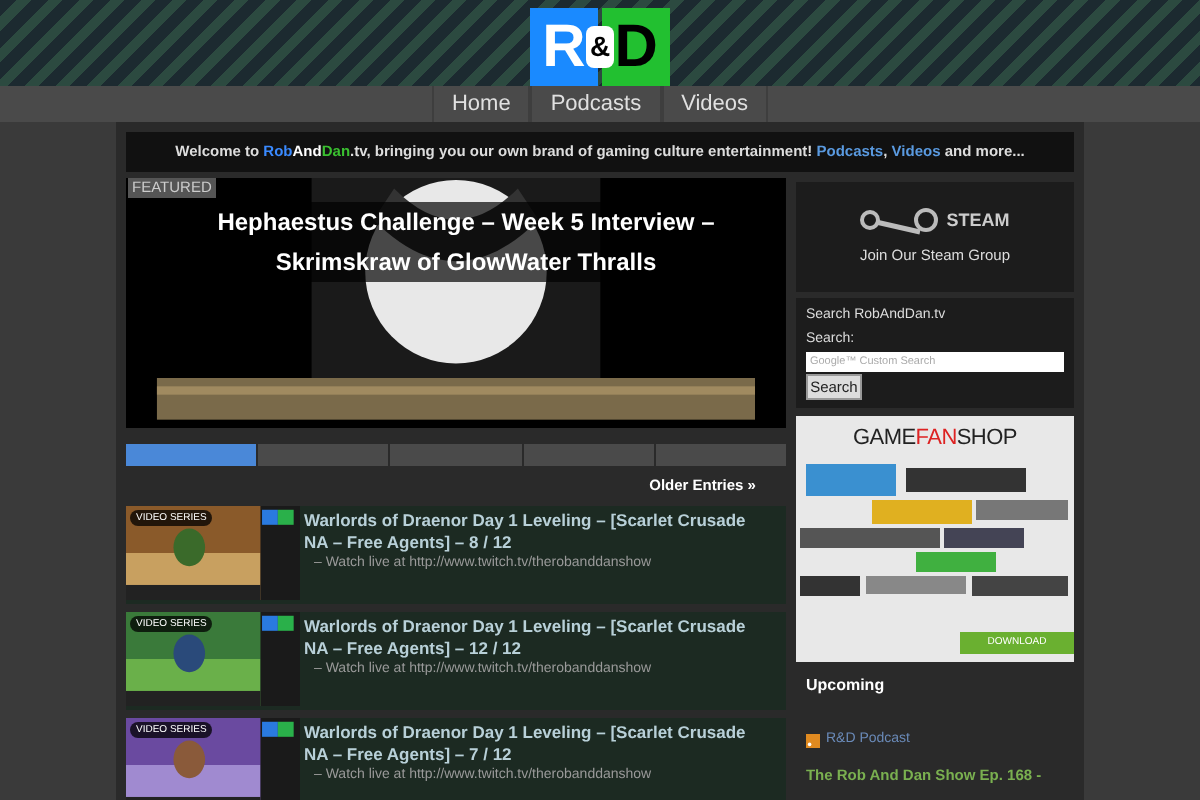 Image resolution: width=1200 pixels, height=800 pixels. I want to click on shop-title: GAMEFANSHOP, so click(935, 439).